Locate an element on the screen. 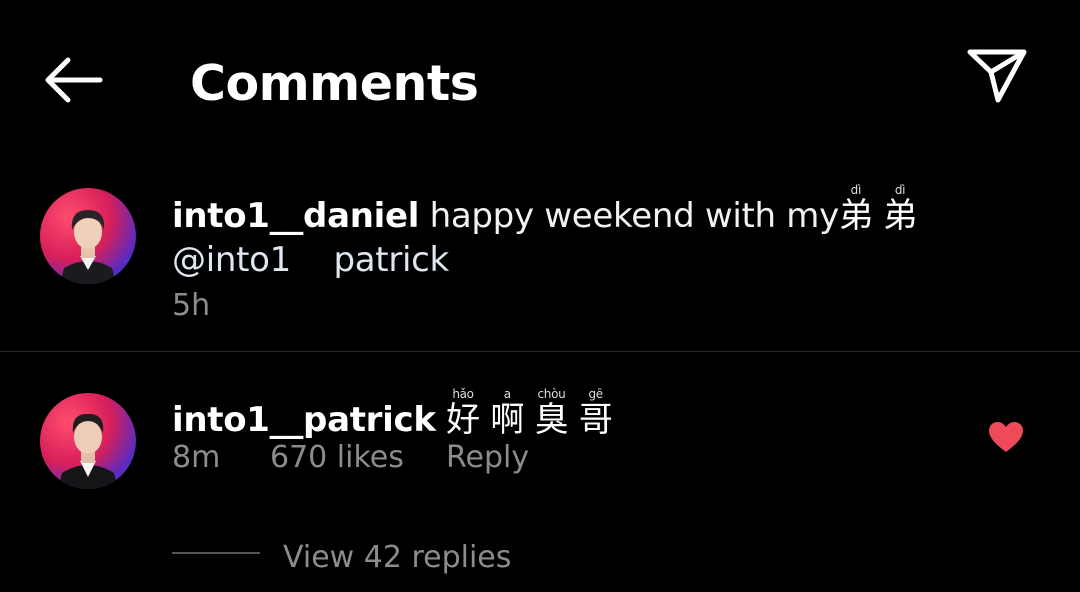 Image resolution: width=1080 pixels, height=592 pixels. comment-text-line-2: @into1 patrick is located at coordinates (310, 260).